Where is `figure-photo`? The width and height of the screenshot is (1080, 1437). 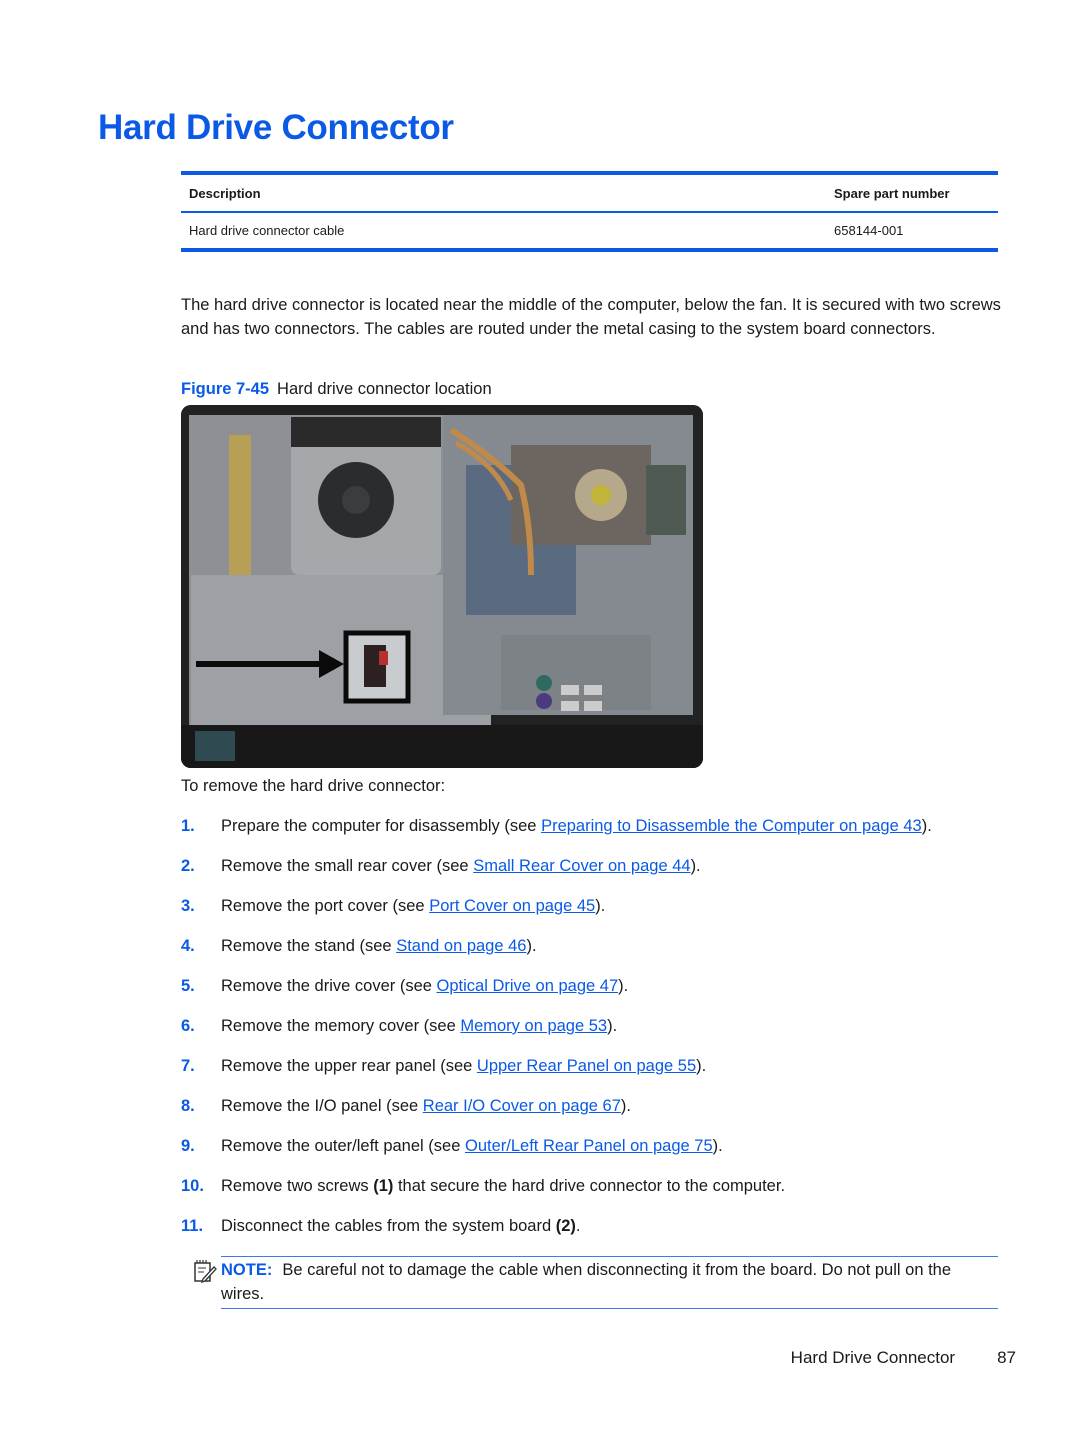 figure-photo is located at coordinates (442, 586).